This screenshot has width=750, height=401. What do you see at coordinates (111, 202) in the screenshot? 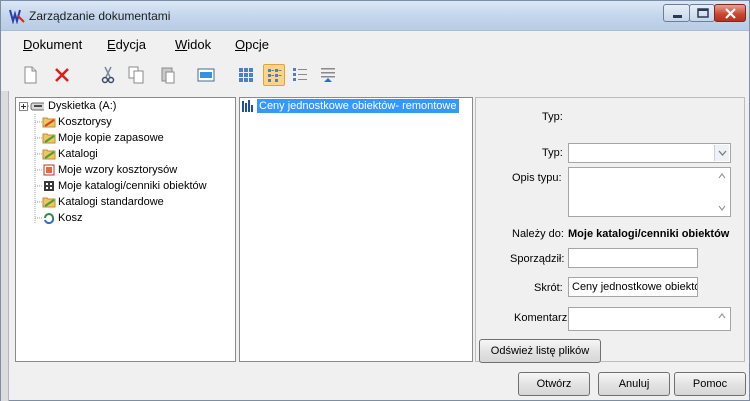
I see `tree-item-label: Katalogi standardowe` at bounding box center [111, 202].